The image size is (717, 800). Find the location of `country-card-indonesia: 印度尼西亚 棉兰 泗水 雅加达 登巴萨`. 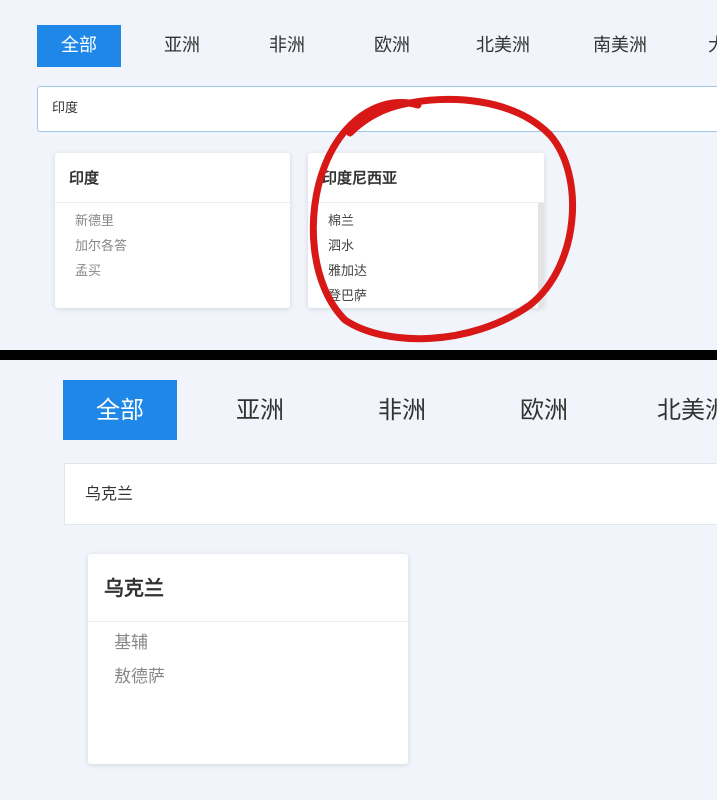

country-card-indonesia: 印度尼西亚 棉兰 泗水 雅加达 登巴萨 is located at coordinates (426, 230).